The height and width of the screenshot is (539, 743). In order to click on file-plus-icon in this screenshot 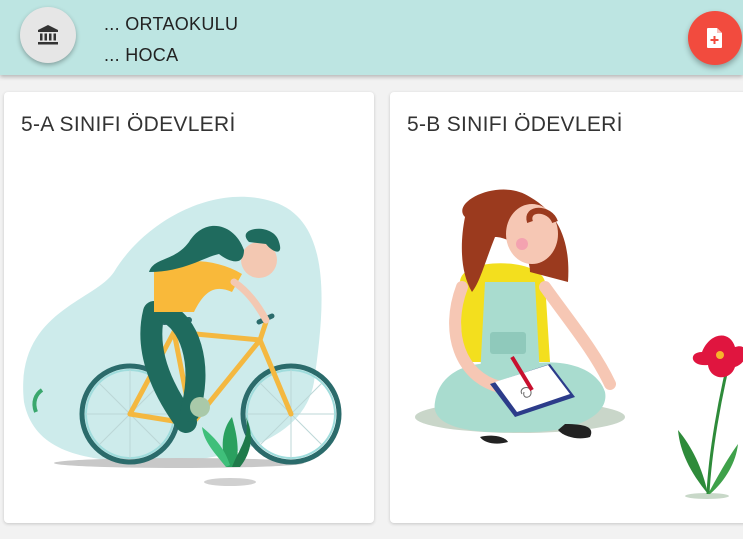, I will do `click(714, 38)`.